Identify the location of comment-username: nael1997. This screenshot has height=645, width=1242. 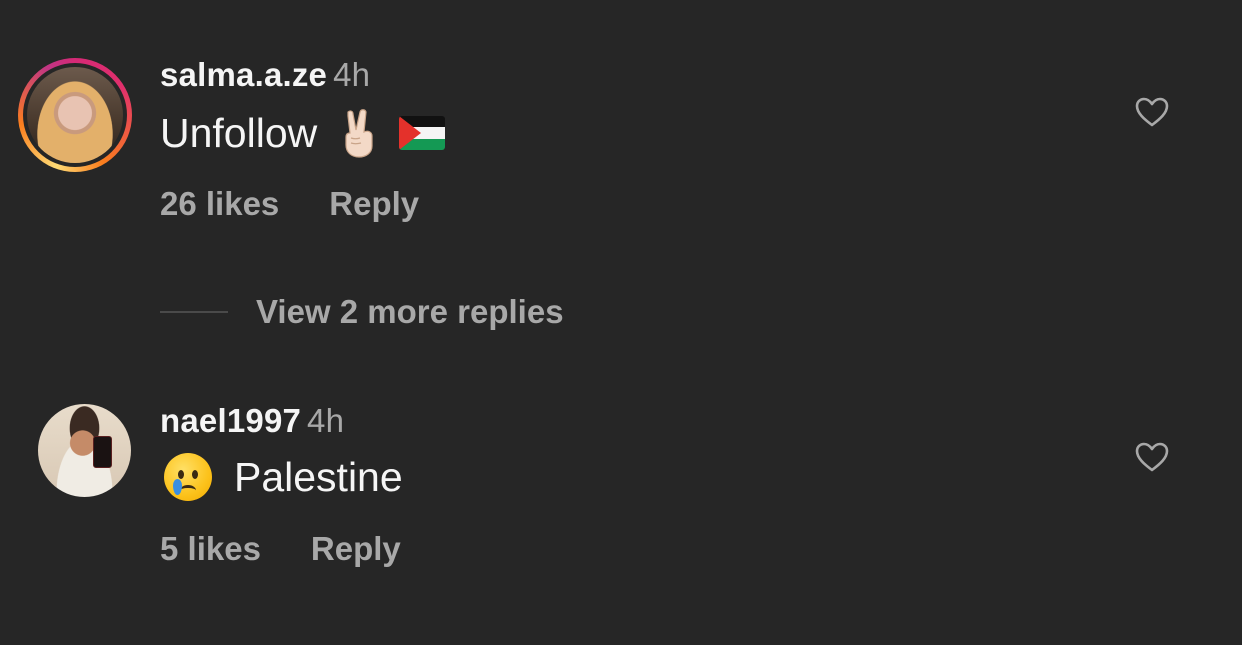
(230, 420).